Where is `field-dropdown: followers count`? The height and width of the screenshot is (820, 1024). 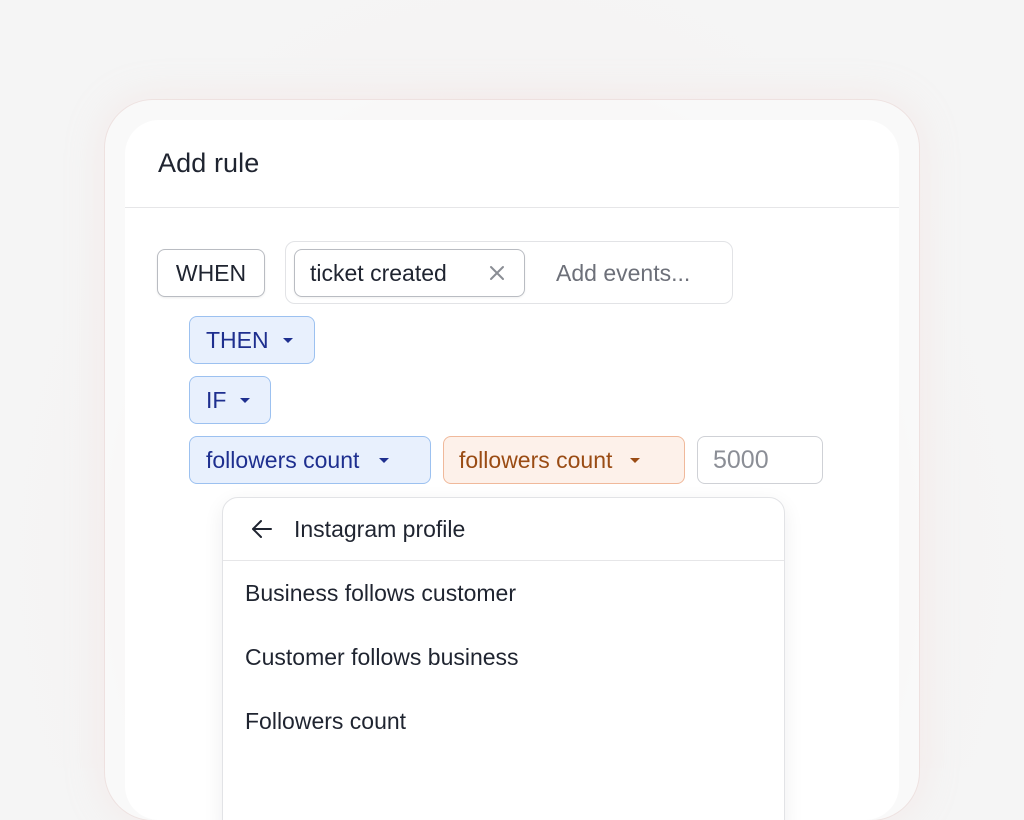 field-dropdown: followers count is located at coordinates (310, 460).